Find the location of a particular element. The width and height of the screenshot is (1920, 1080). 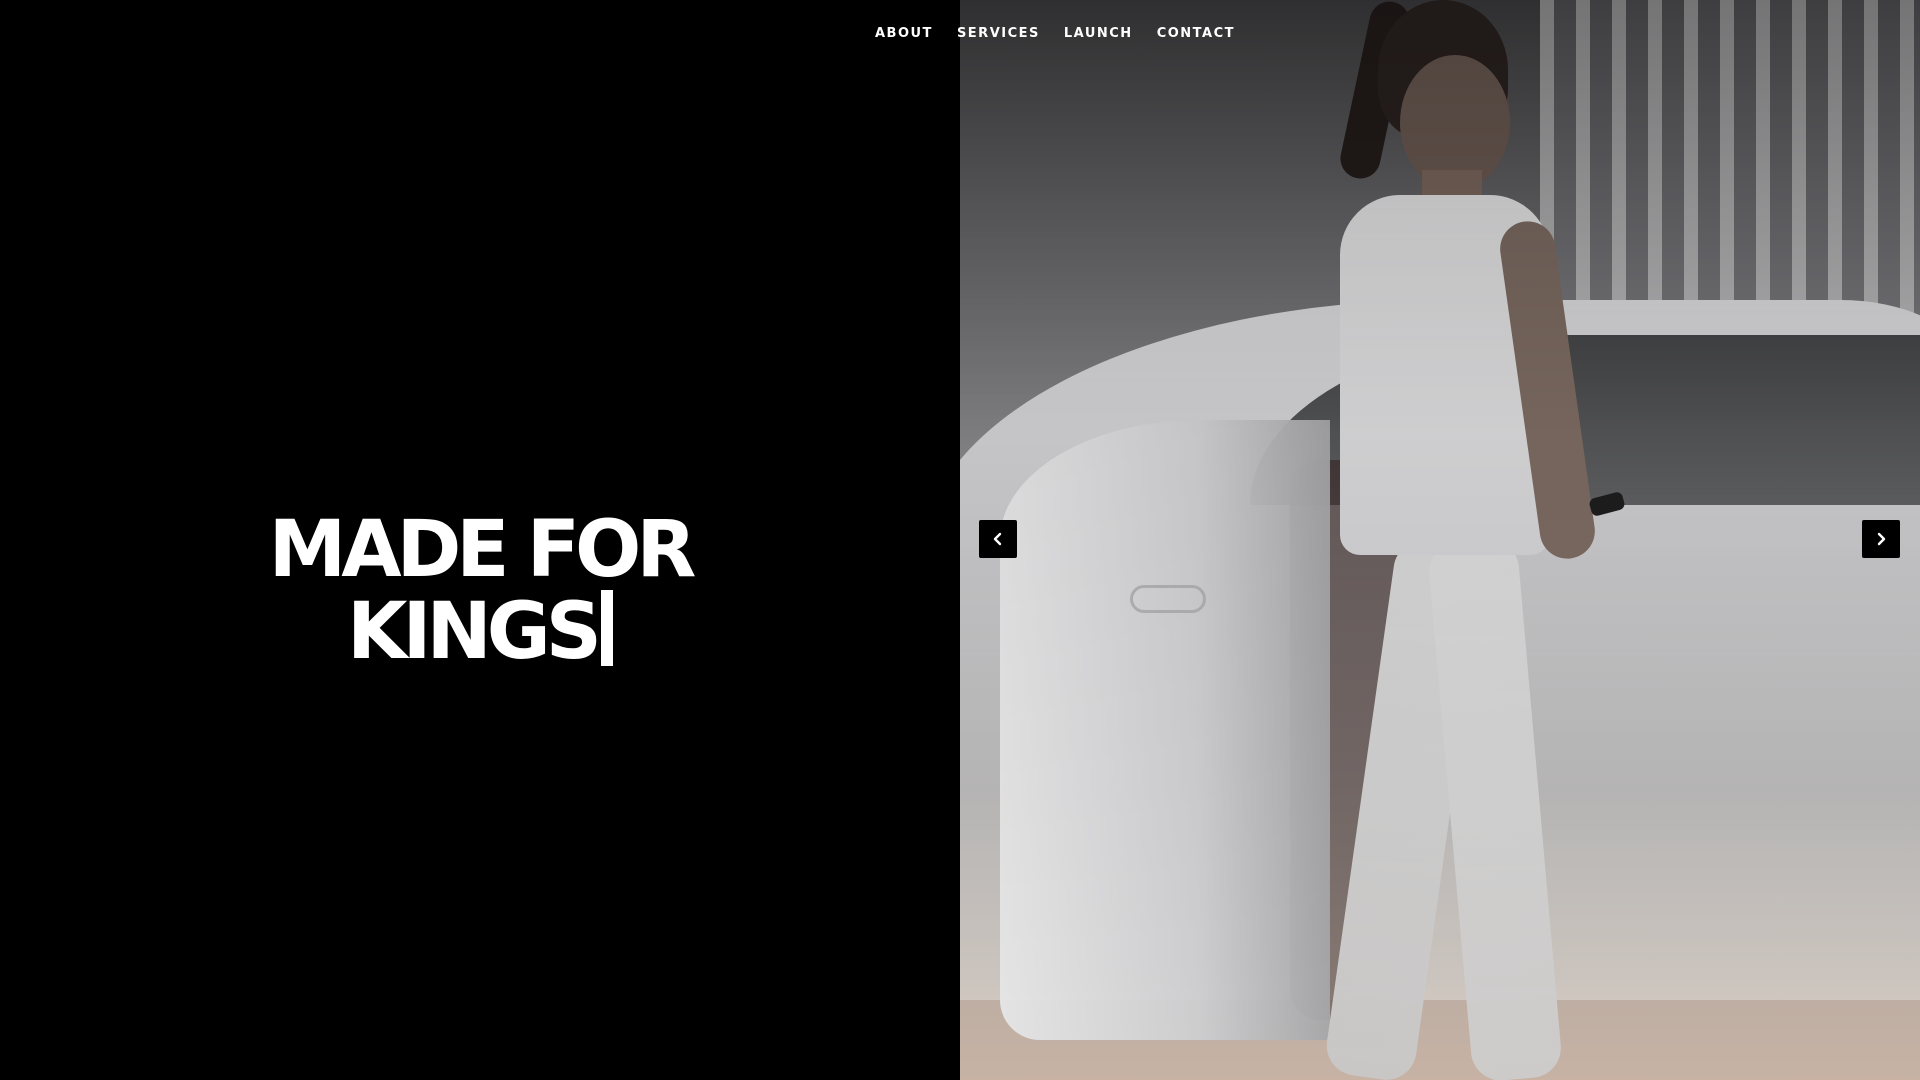

chevron-left-icon is located at coordinates (997, 539).